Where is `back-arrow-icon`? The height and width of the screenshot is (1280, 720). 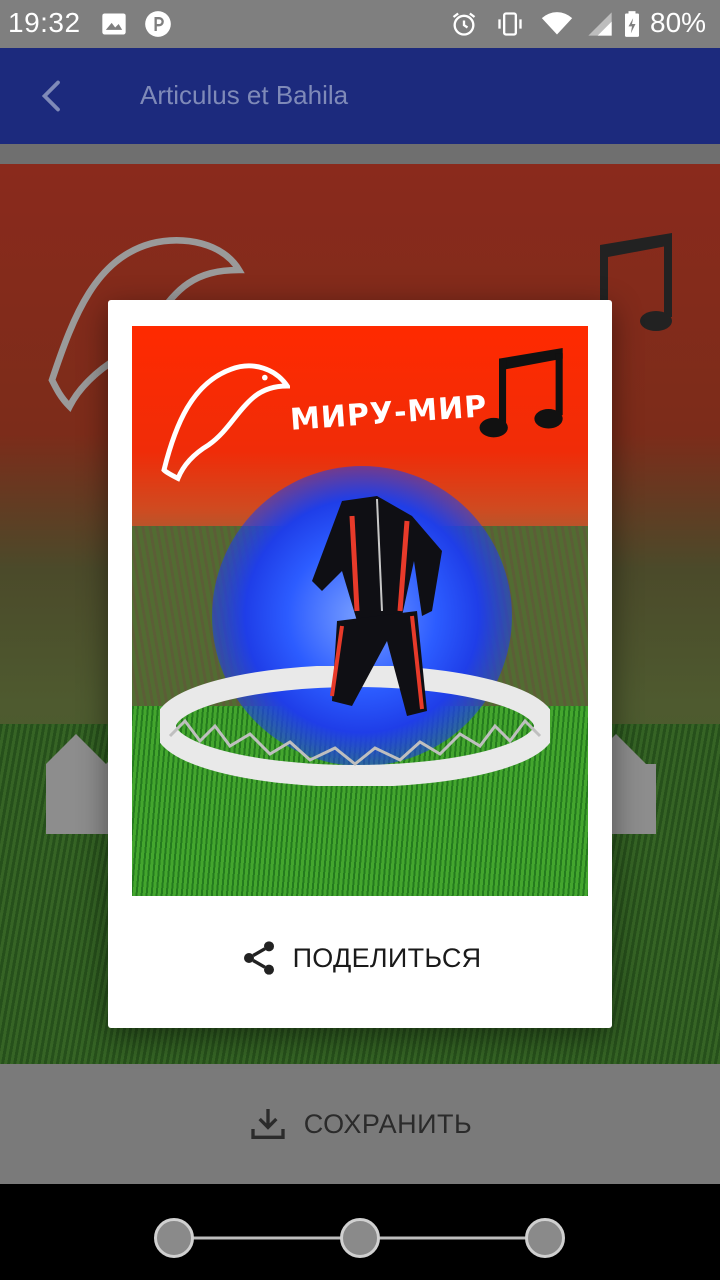
back-arrow-icon is located at coordinates (50, 96).